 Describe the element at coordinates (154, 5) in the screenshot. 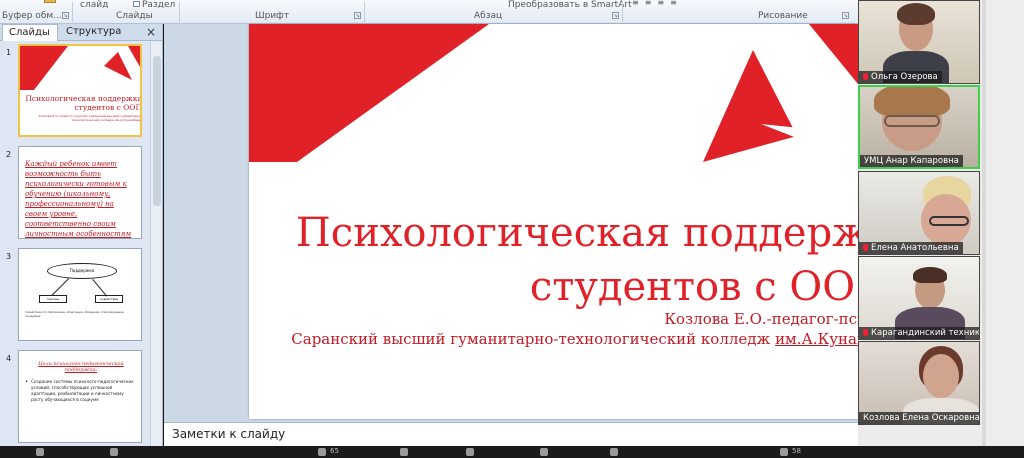

I see `section-button: Раздел` at that location.